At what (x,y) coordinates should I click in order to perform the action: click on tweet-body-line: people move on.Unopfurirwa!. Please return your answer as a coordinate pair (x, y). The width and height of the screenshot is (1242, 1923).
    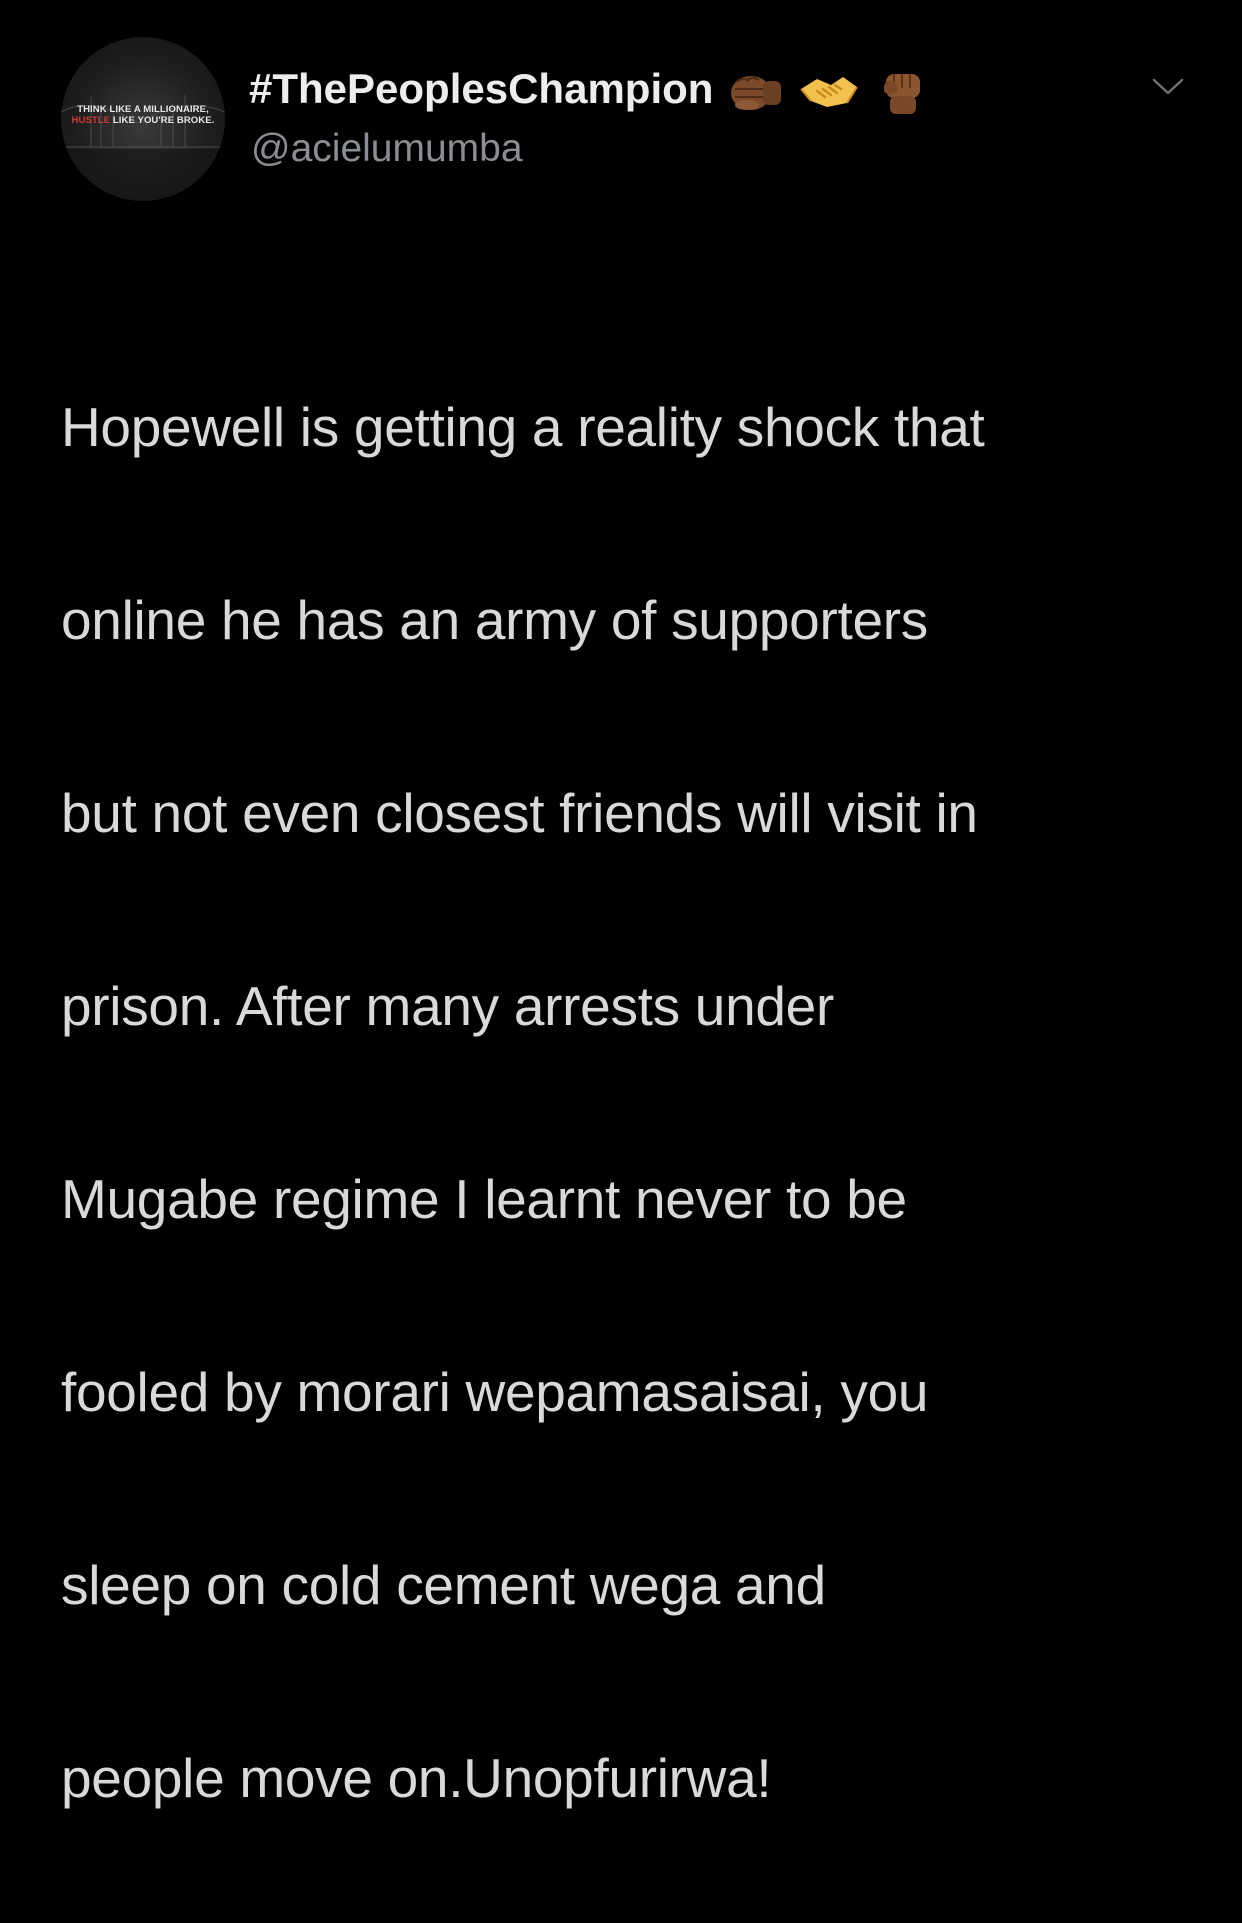
    Looking at the image, I should click on (416, 1777).